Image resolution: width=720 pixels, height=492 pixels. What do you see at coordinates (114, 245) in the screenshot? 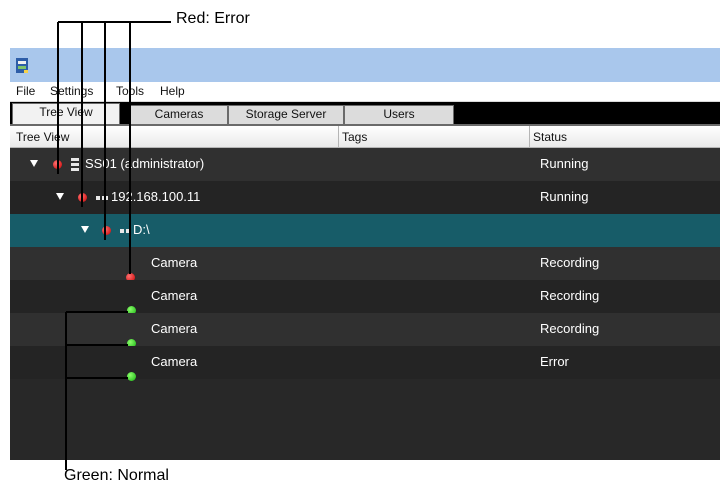
I see `callout-lines` at bounding box center [114, 245].